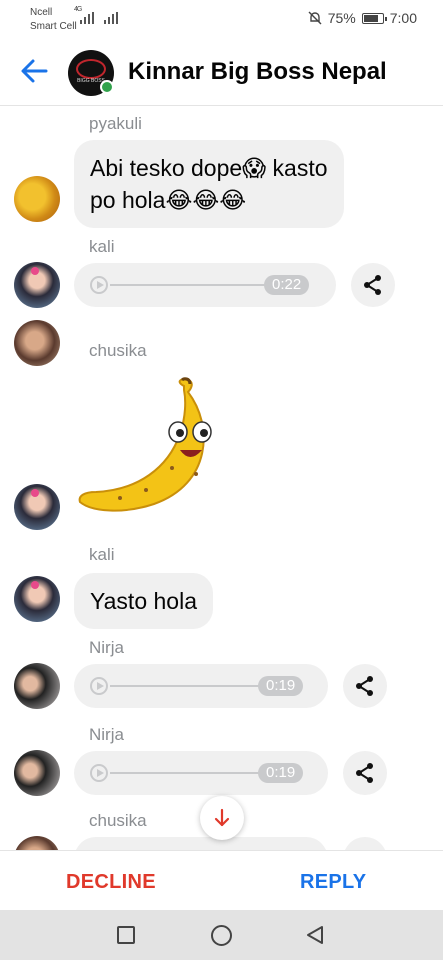  I want to click on chat-title: Kinnar Big Boss Nepal, so click(257, 72).